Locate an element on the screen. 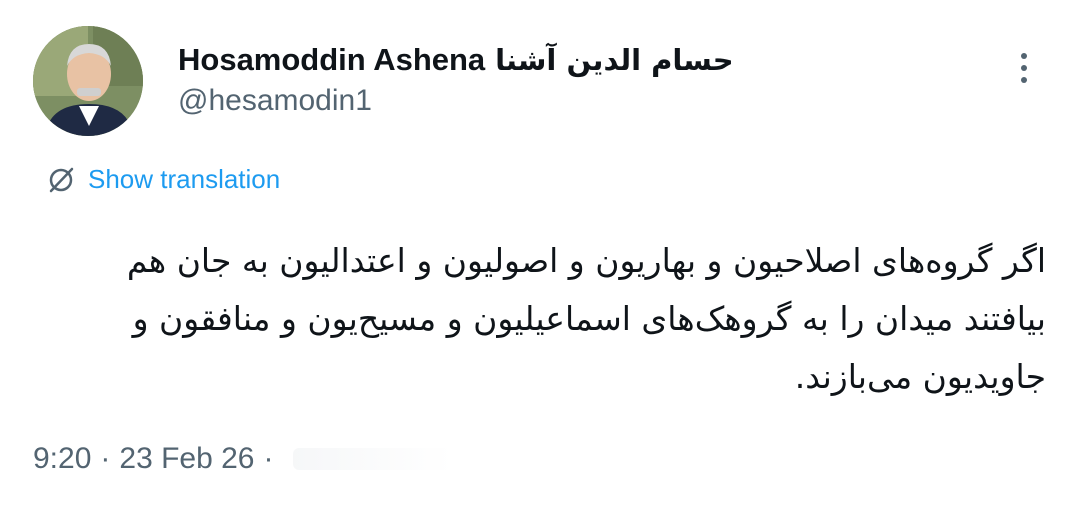 This screenshot has width=1080, height=510. tweet-time: 9:20 is located at coordinates (62, 459).